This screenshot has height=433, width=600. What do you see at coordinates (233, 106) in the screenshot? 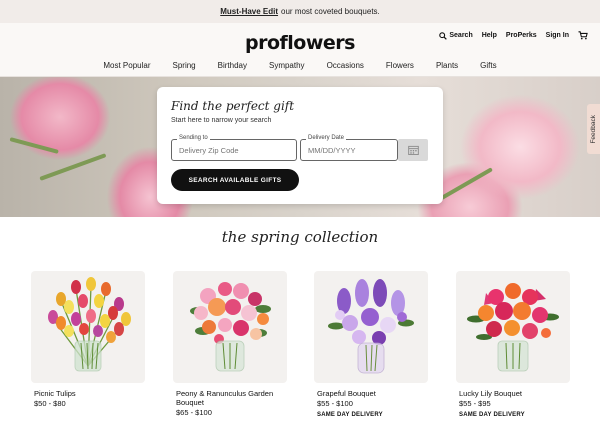
I see `finder-title: Find the perfect gift` at bounding box center [233, 106].